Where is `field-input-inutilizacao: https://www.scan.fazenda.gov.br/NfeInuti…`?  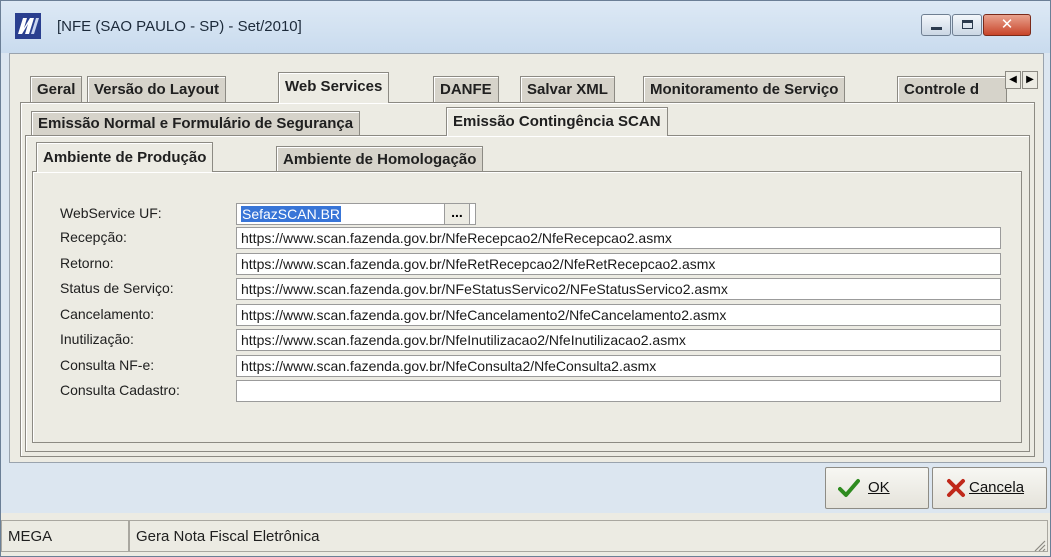
field-input-inutilizacao: https://www.scan.fazenda.gov.br/NfeInuti… is located at coordinates (618, 340).